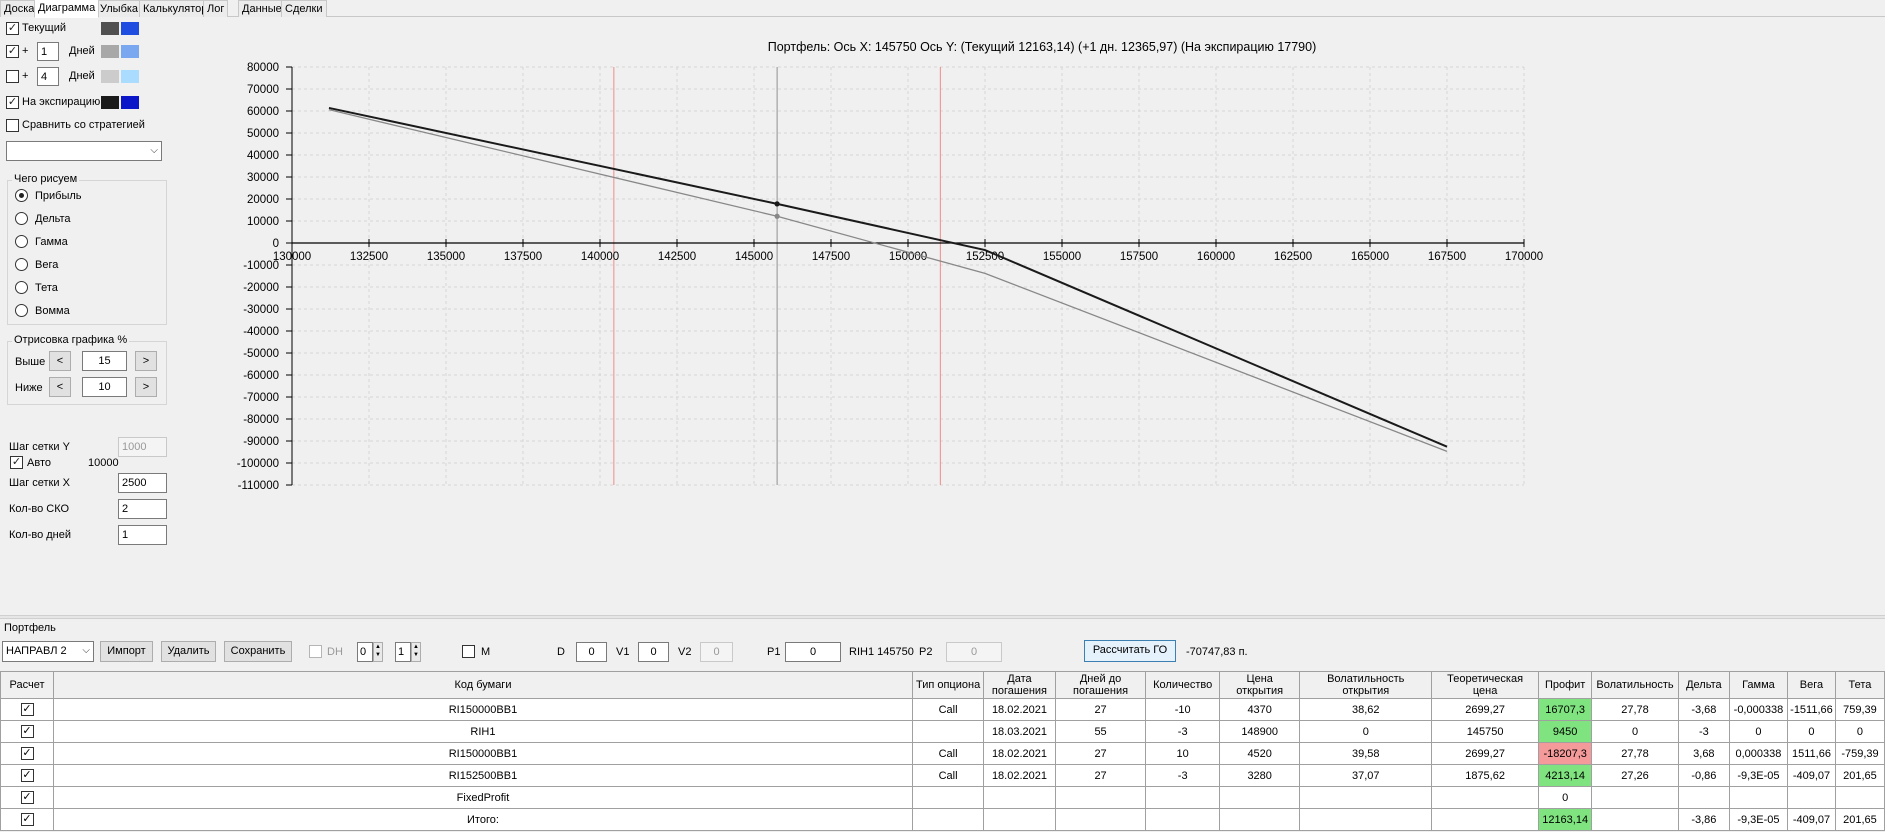  I want to click on dh-spin-1-input: 0, so click(365, 652).